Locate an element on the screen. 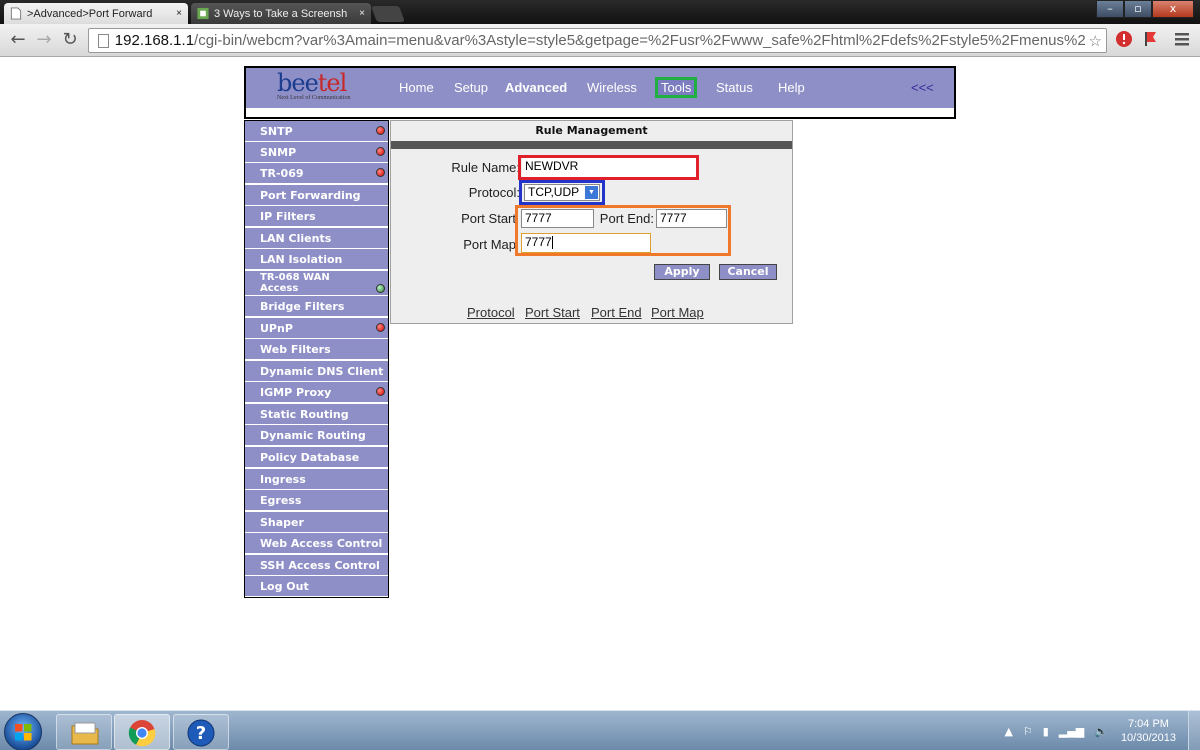  panel-divider is located at coordinates (591, 145).